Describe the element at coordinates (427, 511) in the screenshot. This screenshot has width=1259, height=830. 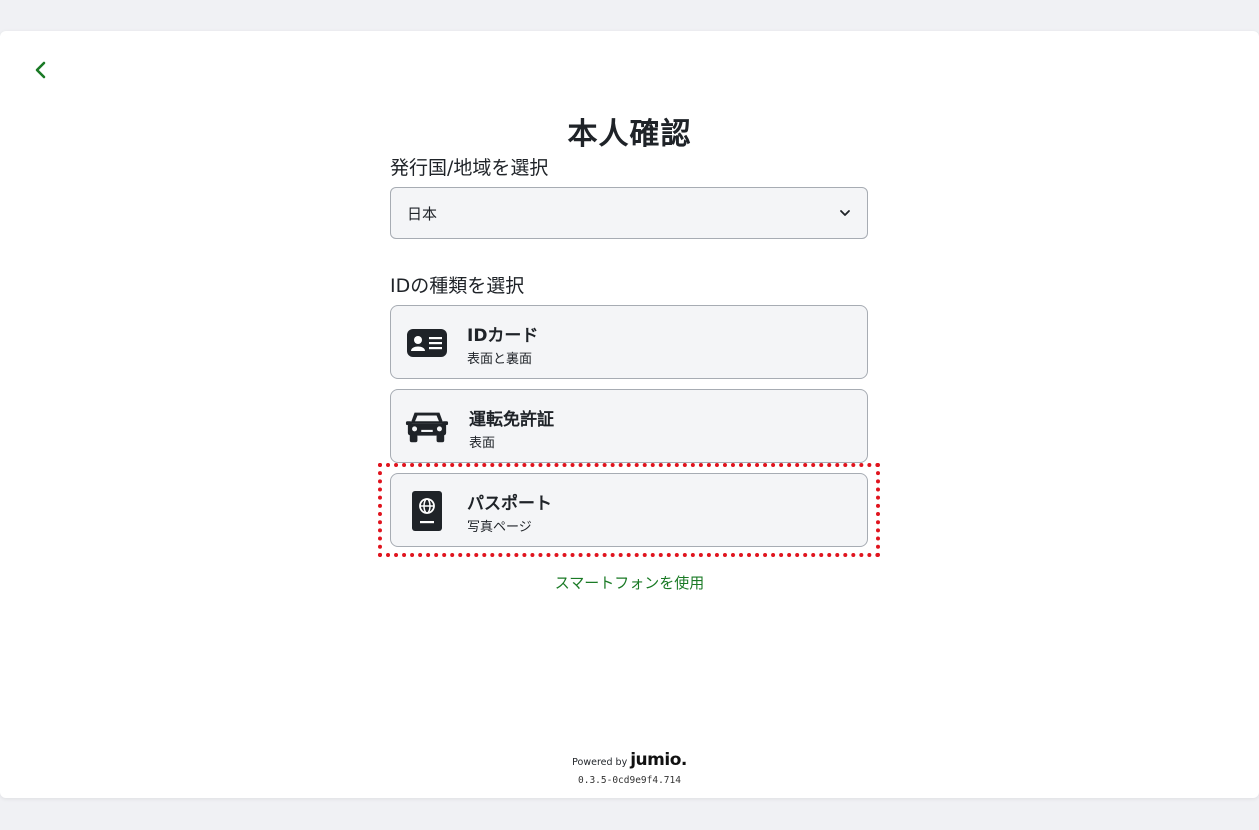
I see `passport-icon` at that location.